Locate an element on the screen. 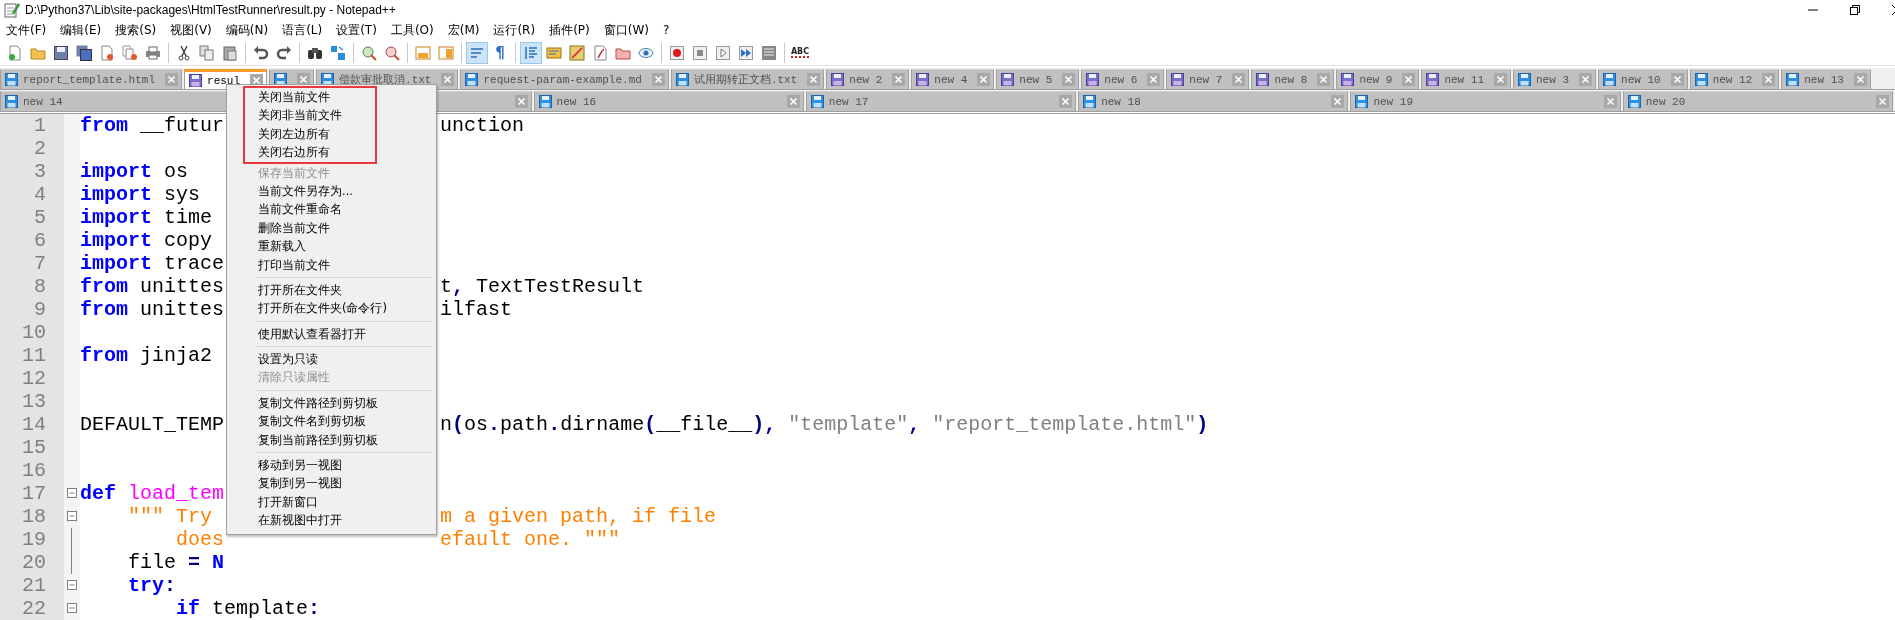  close-file-icon is located at coordinates (107, 52).